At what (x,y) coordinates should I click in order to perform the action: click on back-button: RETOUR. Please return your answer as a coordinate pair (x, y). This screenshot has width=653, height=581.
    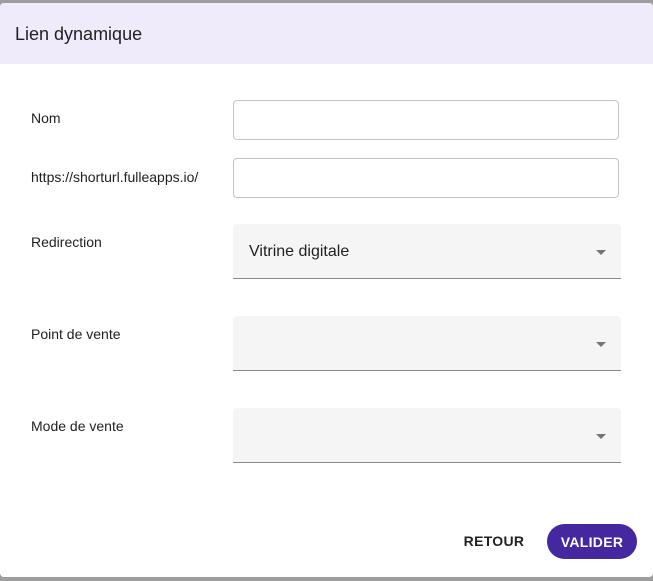
    Looking at the image, I should click on (494, 541).